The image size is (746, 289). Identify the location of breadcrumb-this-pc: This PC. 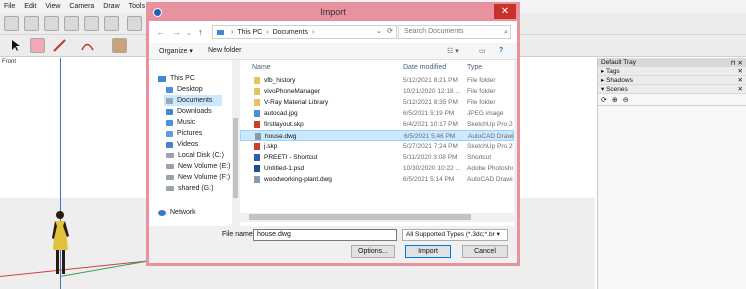
(249, 32).